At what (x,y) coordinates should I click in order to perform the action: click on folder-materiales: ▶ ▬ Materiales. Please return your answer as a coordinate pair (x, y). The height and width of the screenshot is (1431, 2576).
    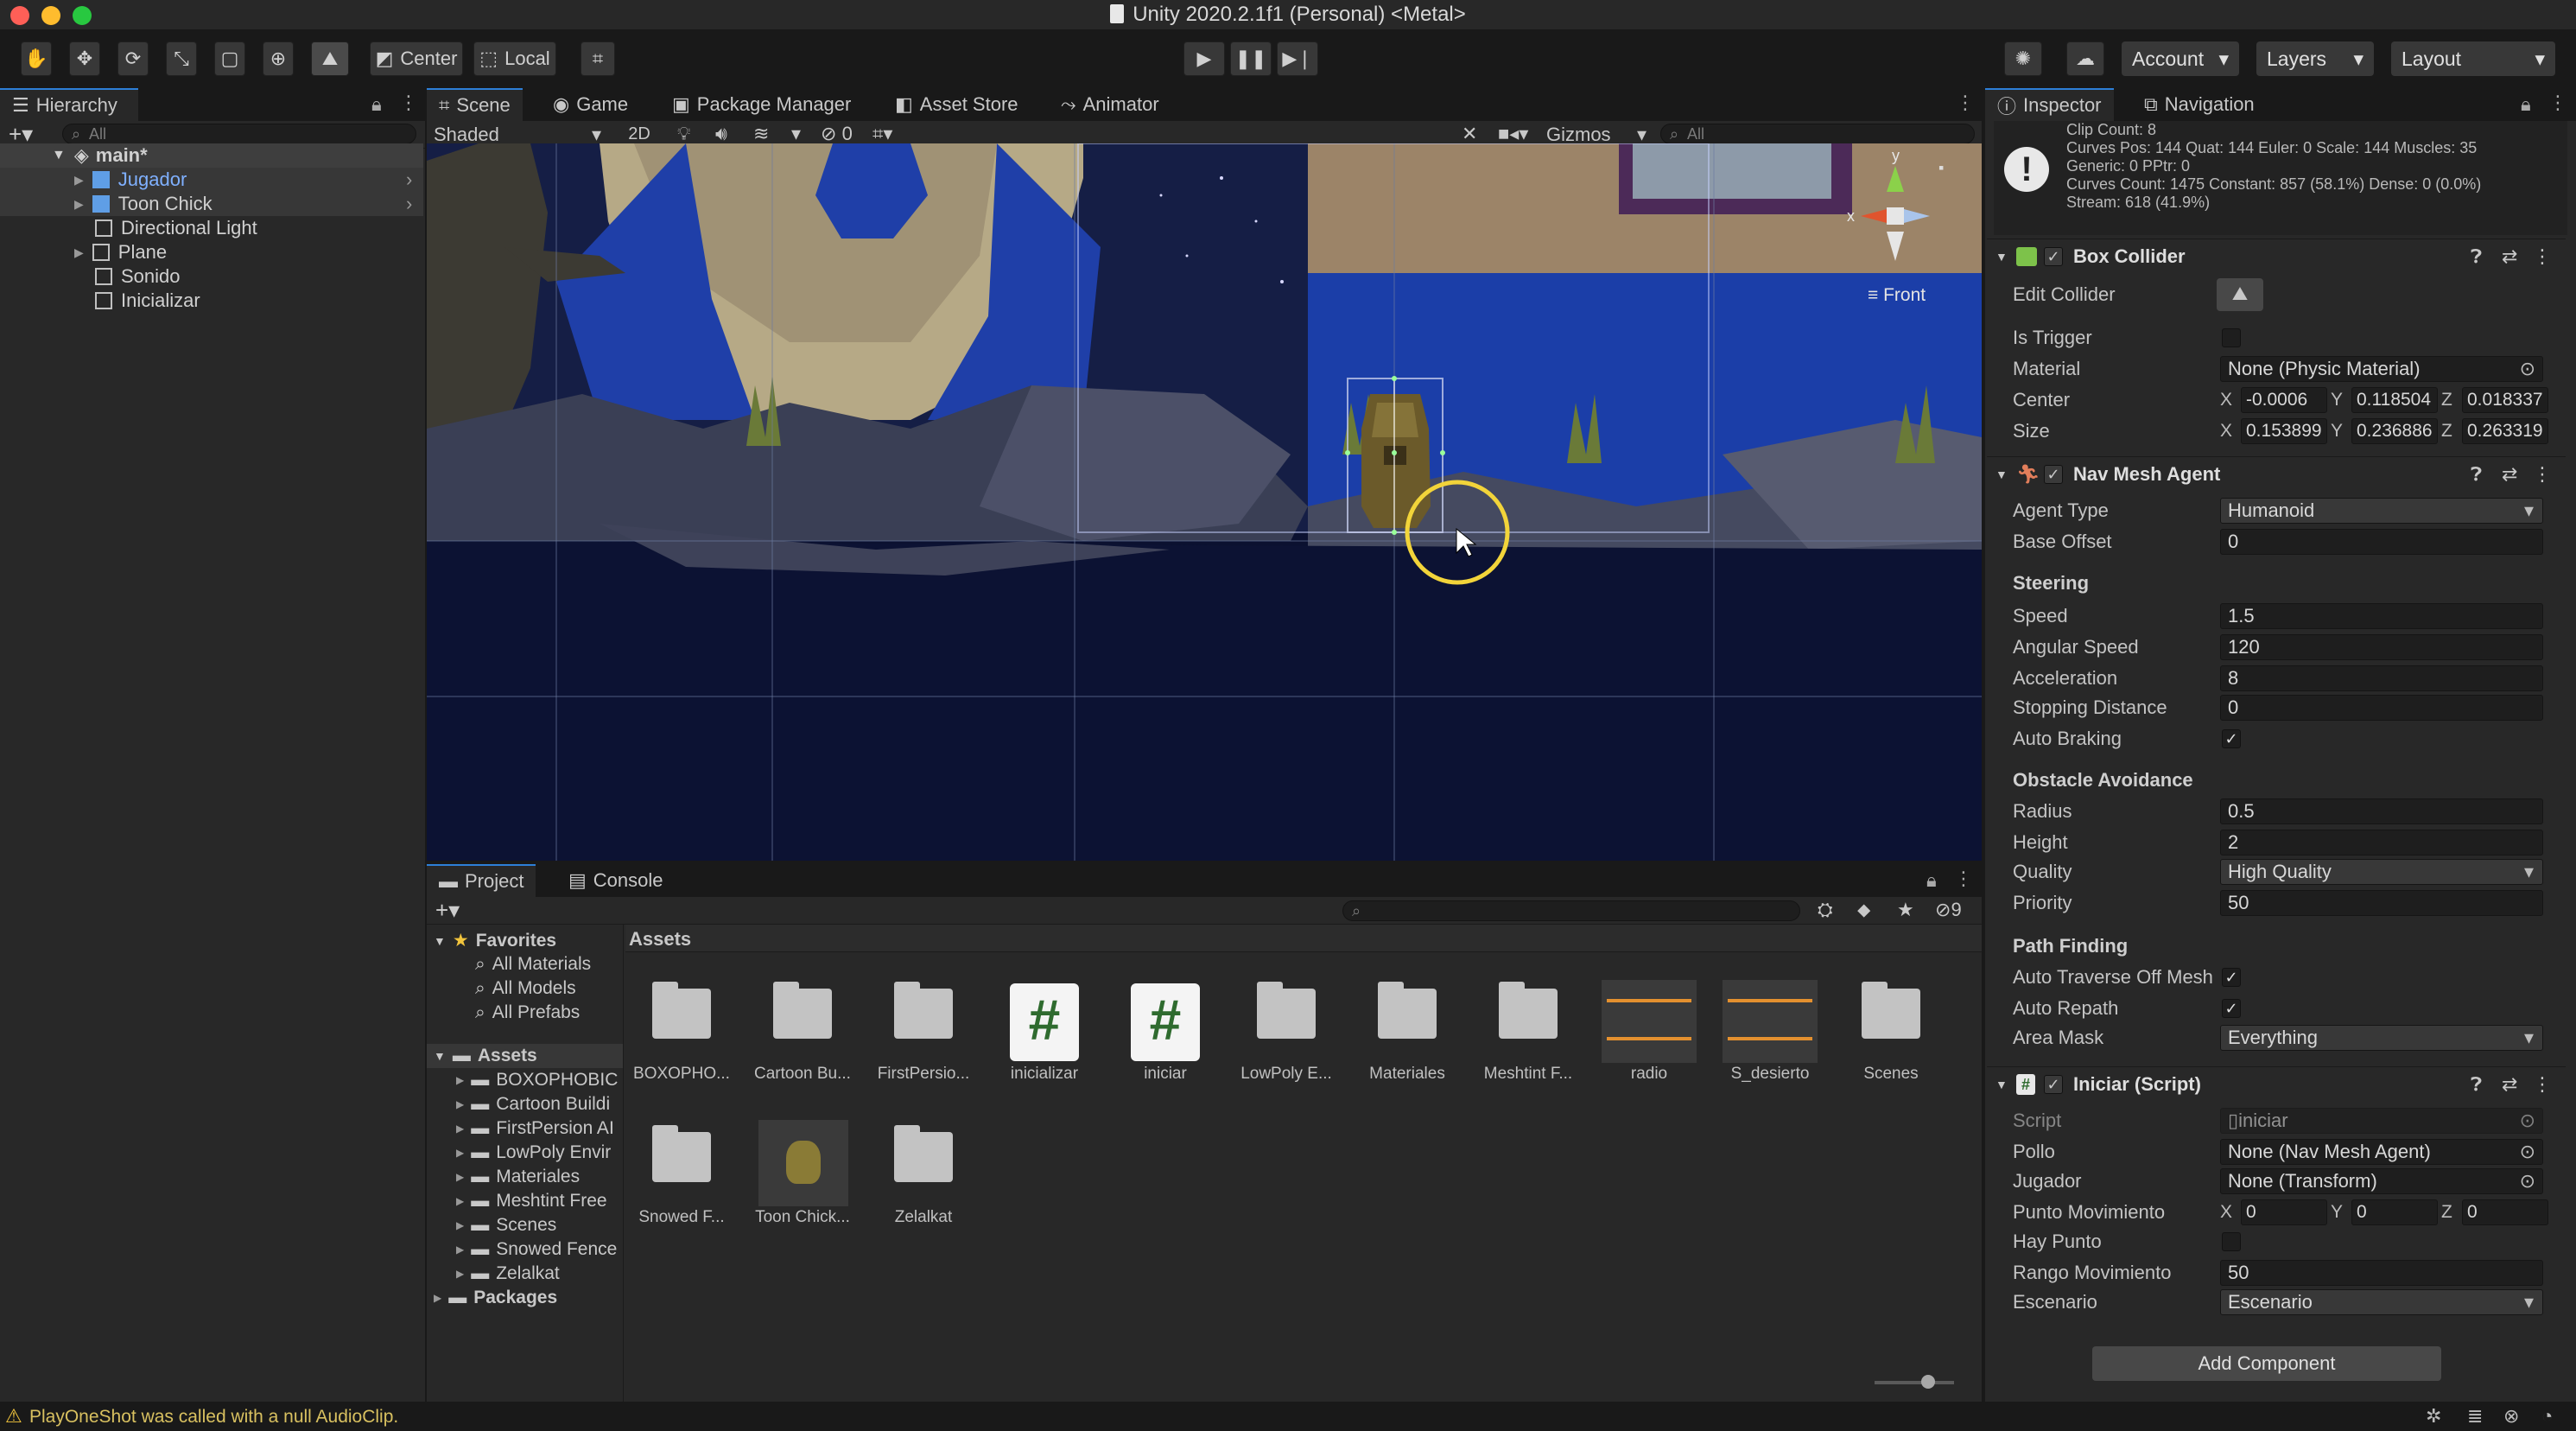
    Looking at the image, I should click on (518, 1177).